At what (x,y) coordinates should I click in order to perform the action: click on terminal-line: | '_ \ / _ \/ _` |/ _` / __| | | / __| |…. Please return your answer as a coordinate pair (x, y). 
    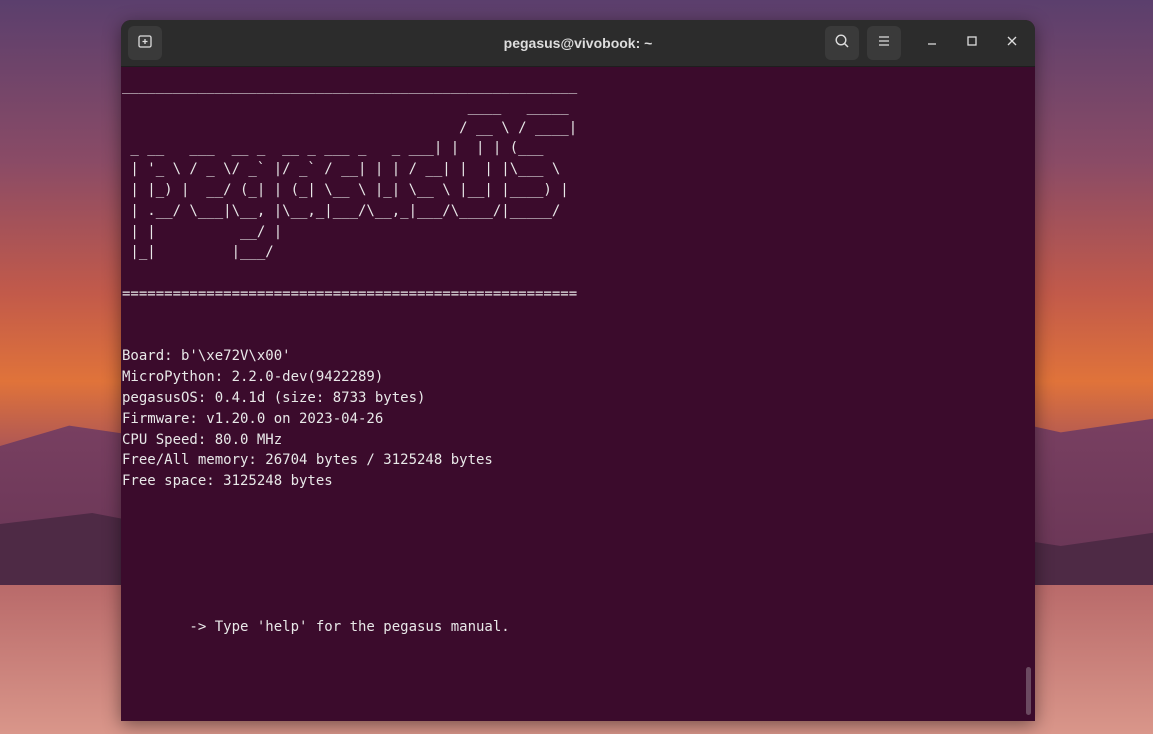
    Looking at the image, I should click on (341, 169).